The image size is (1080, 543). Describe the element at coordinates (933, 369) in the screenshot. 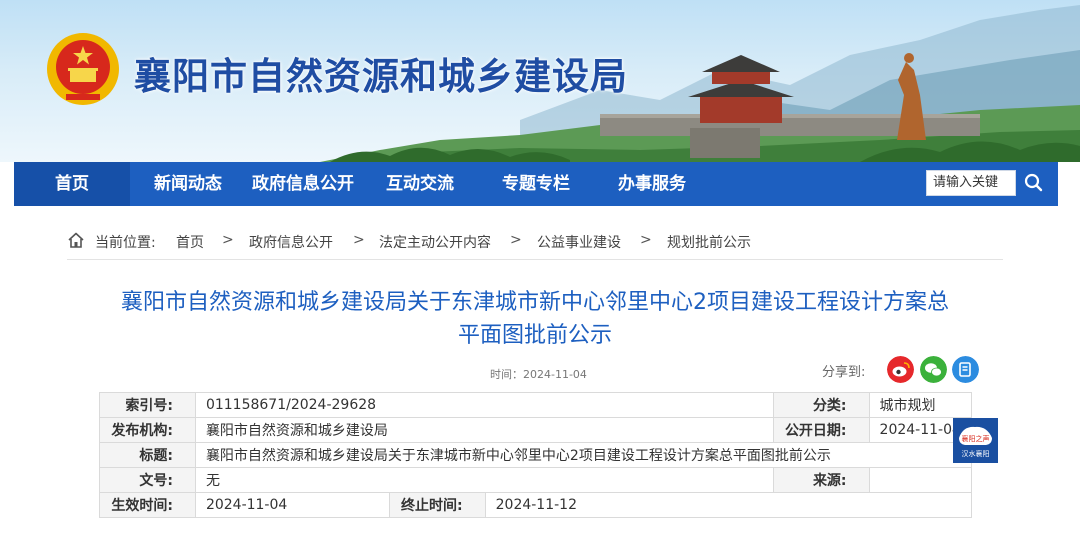

I see `wechat-icon` at that location.